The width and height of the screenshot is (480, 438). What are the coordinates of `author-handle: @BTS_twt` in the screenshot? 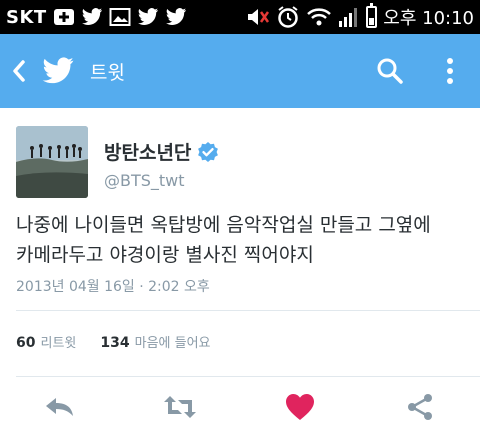 It's located at (161, 180).